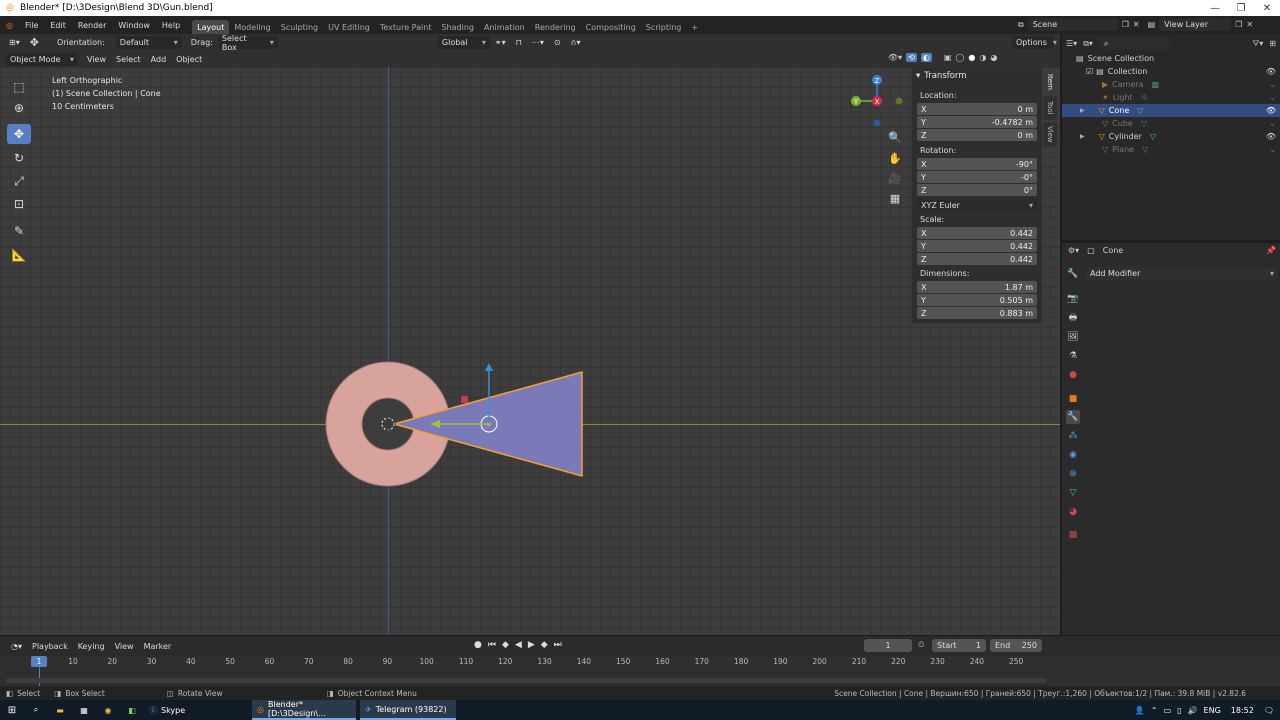 This screenshot has width=1280, height=720. I want to click on scale-y-field: Y 0.442, so click(977, 246).